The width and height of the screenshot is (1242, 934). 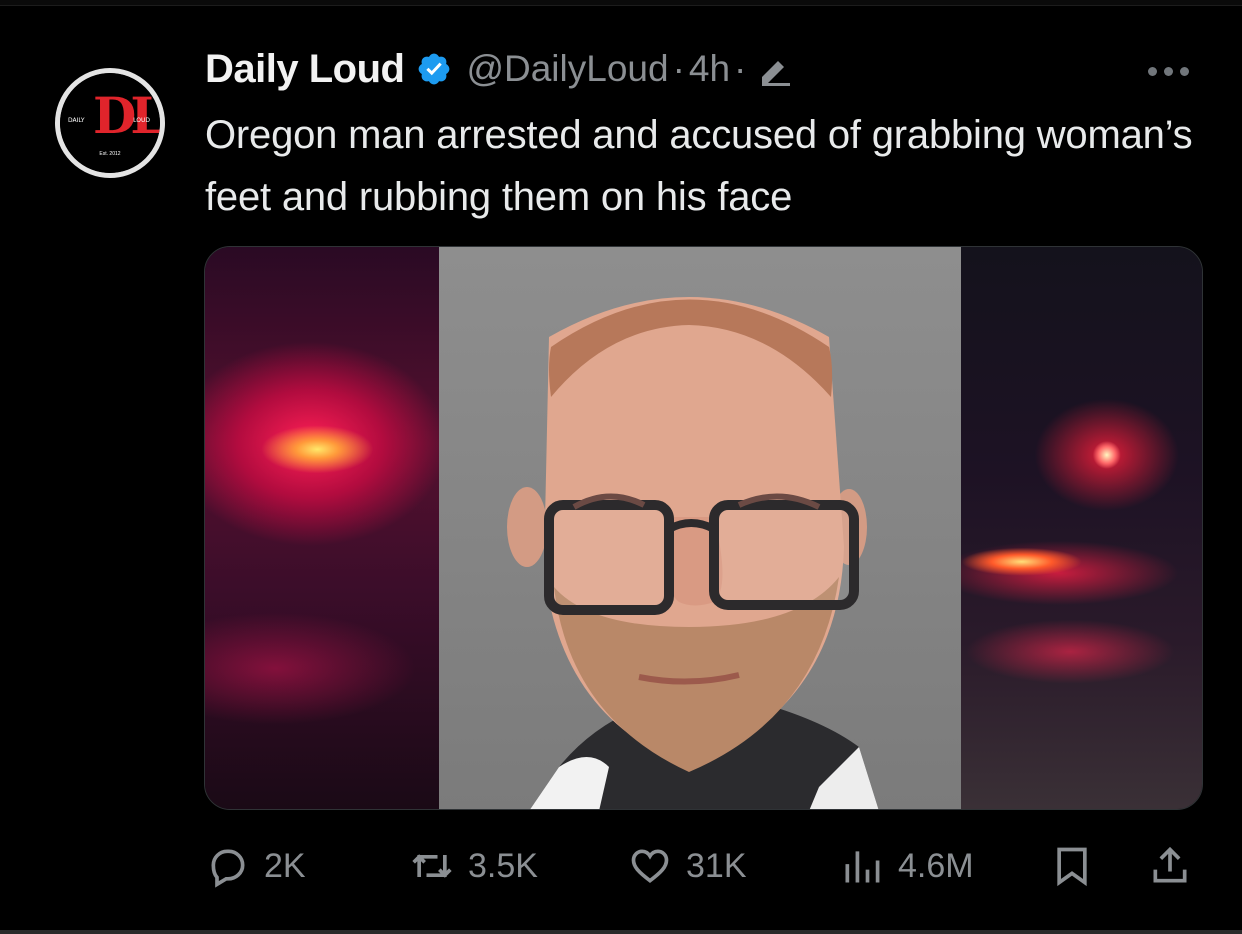 What do you see at coordinates (322, 528) in the screenshot?
I see `police-lights-left-image` at bounding box center [322, 528].